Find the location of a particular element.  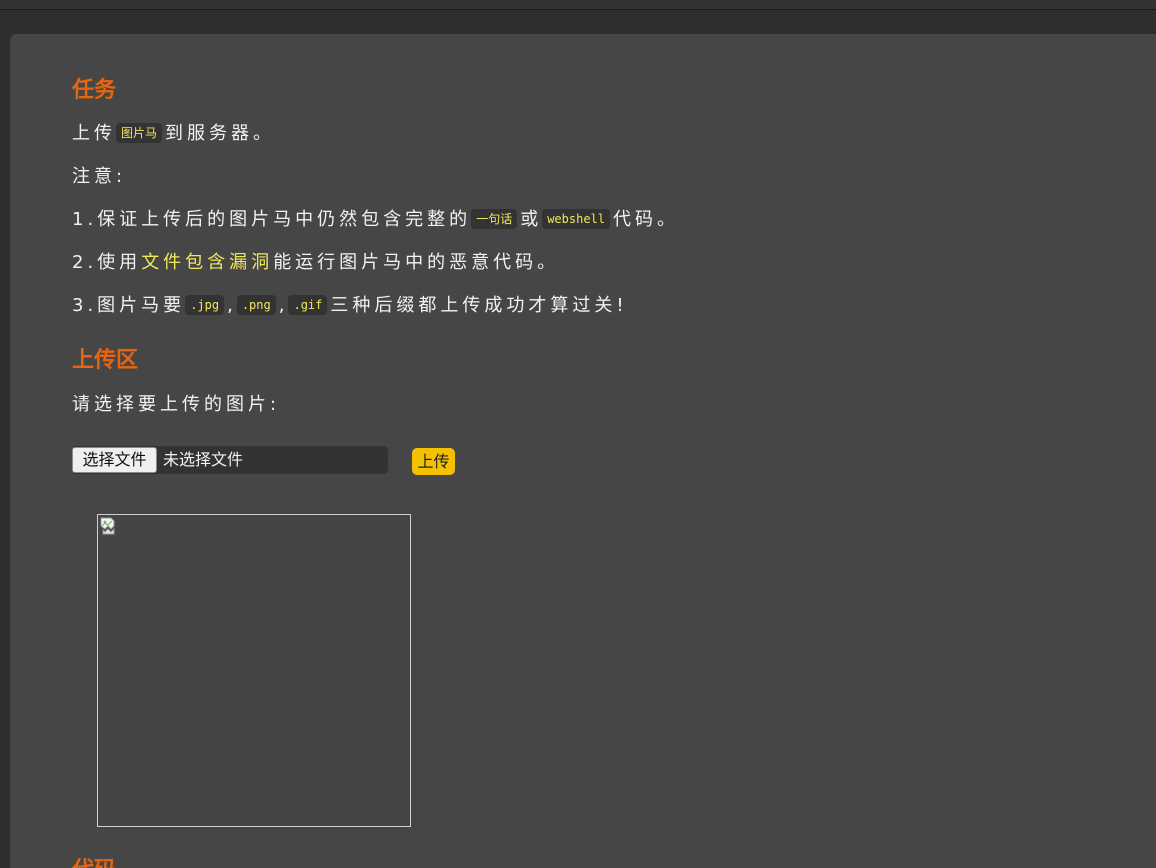

upload-button: 上传 is located at coordinates (433, 461).